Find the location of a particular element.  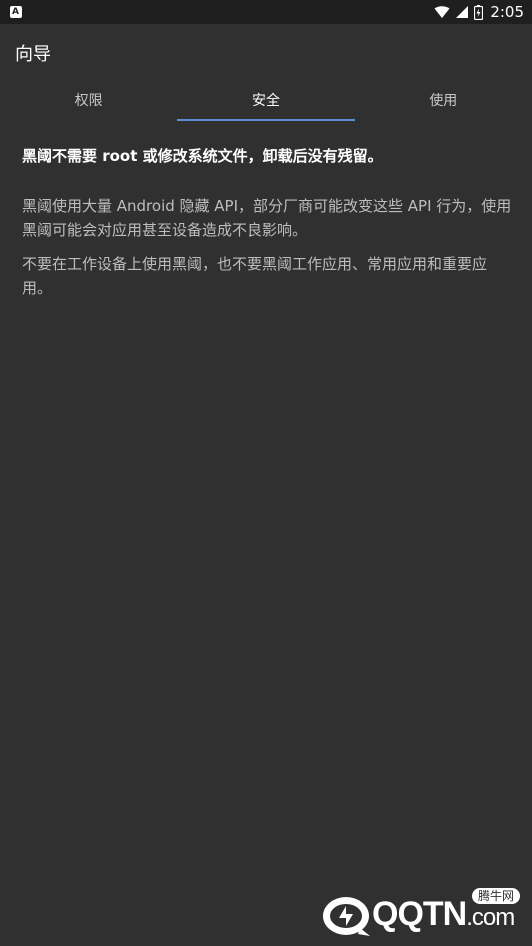

qqtn-tag: 腾牛网 is located at coordinates (495, 896).